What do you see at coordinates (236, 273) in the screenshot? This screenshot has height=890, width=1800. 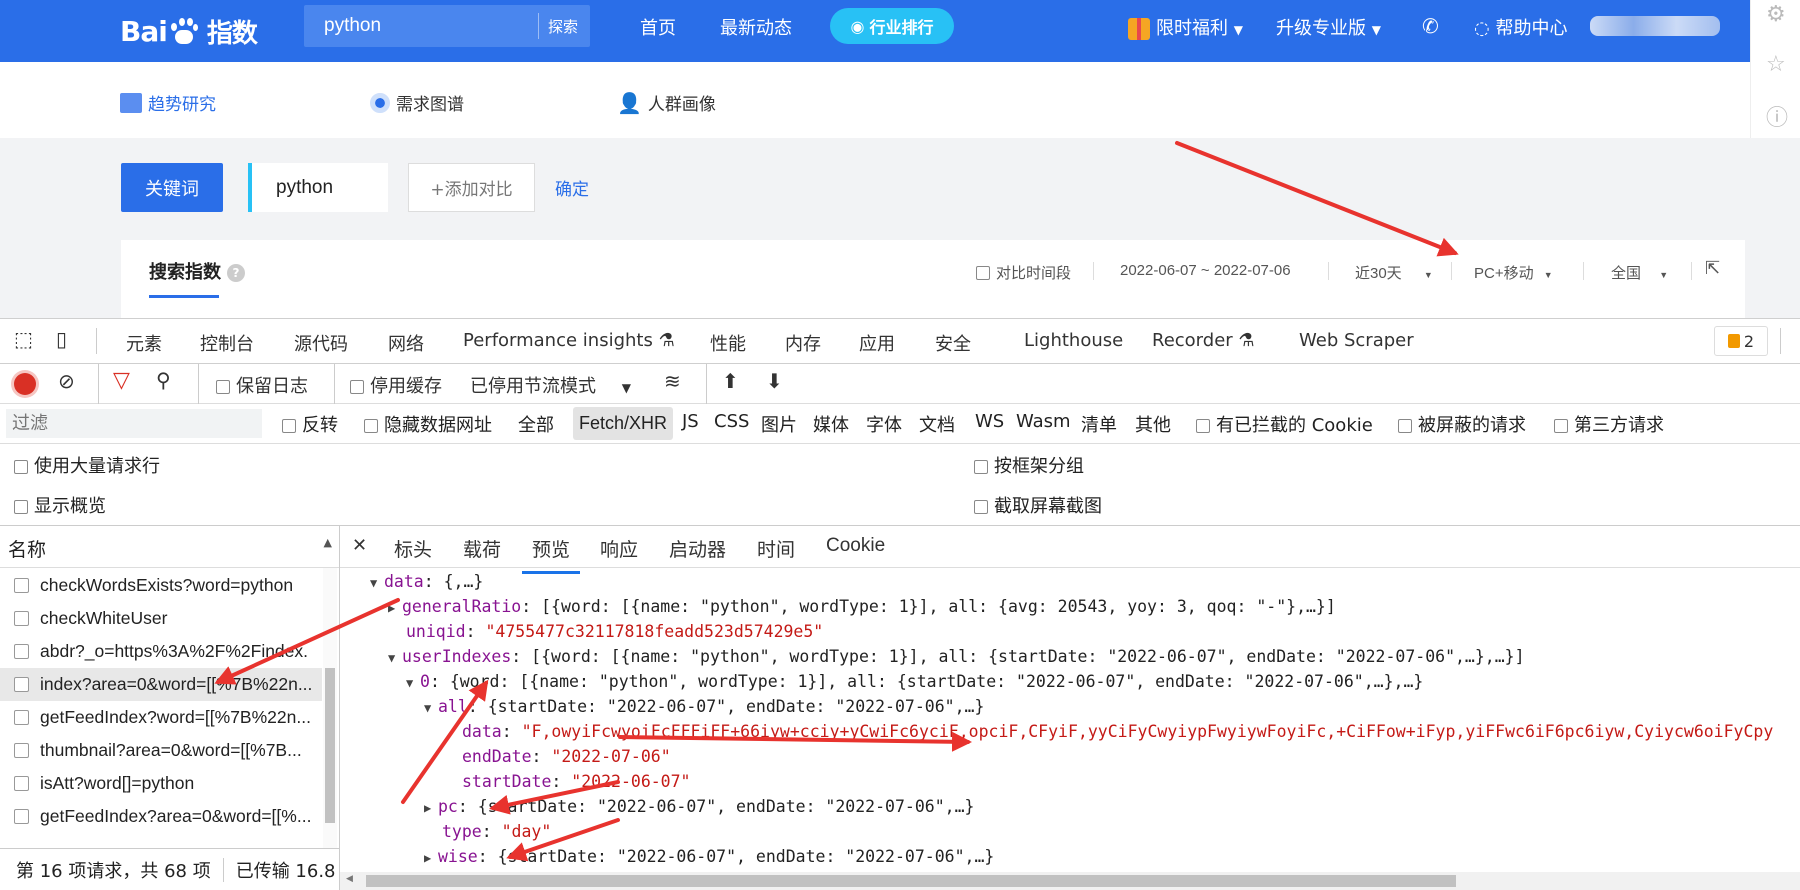 I see `help-icon: ?` at bounding box center [236, 273].